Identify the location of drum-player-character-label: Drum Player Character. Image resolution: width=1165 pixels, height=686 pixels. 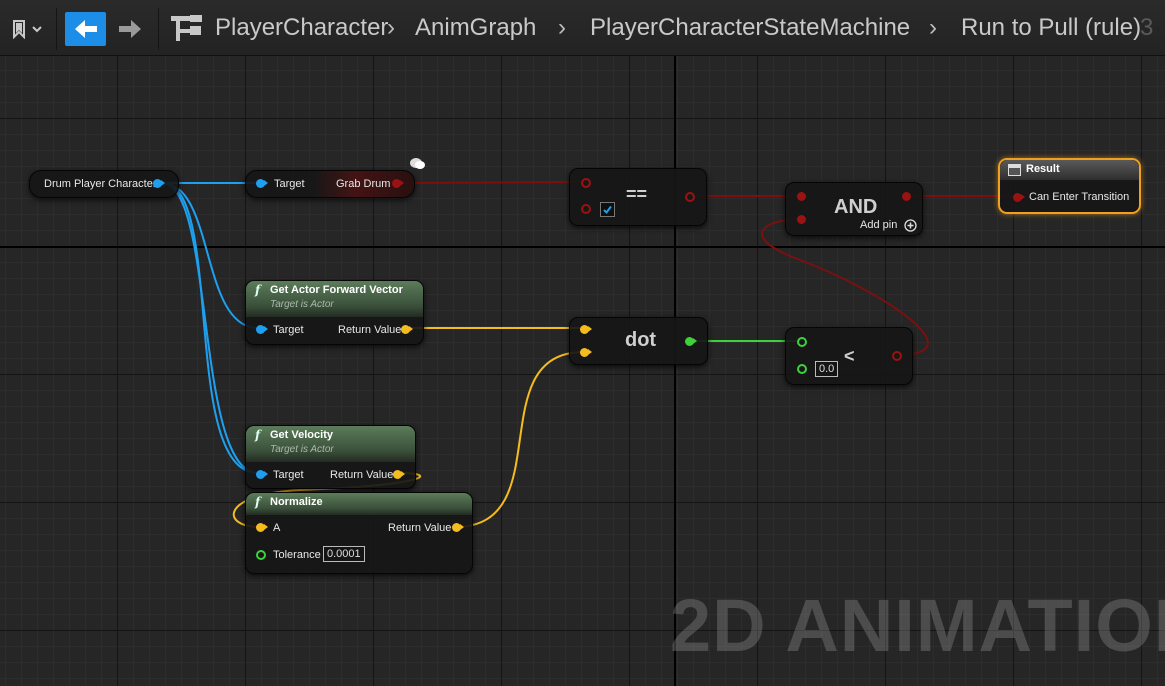
(100, 184).